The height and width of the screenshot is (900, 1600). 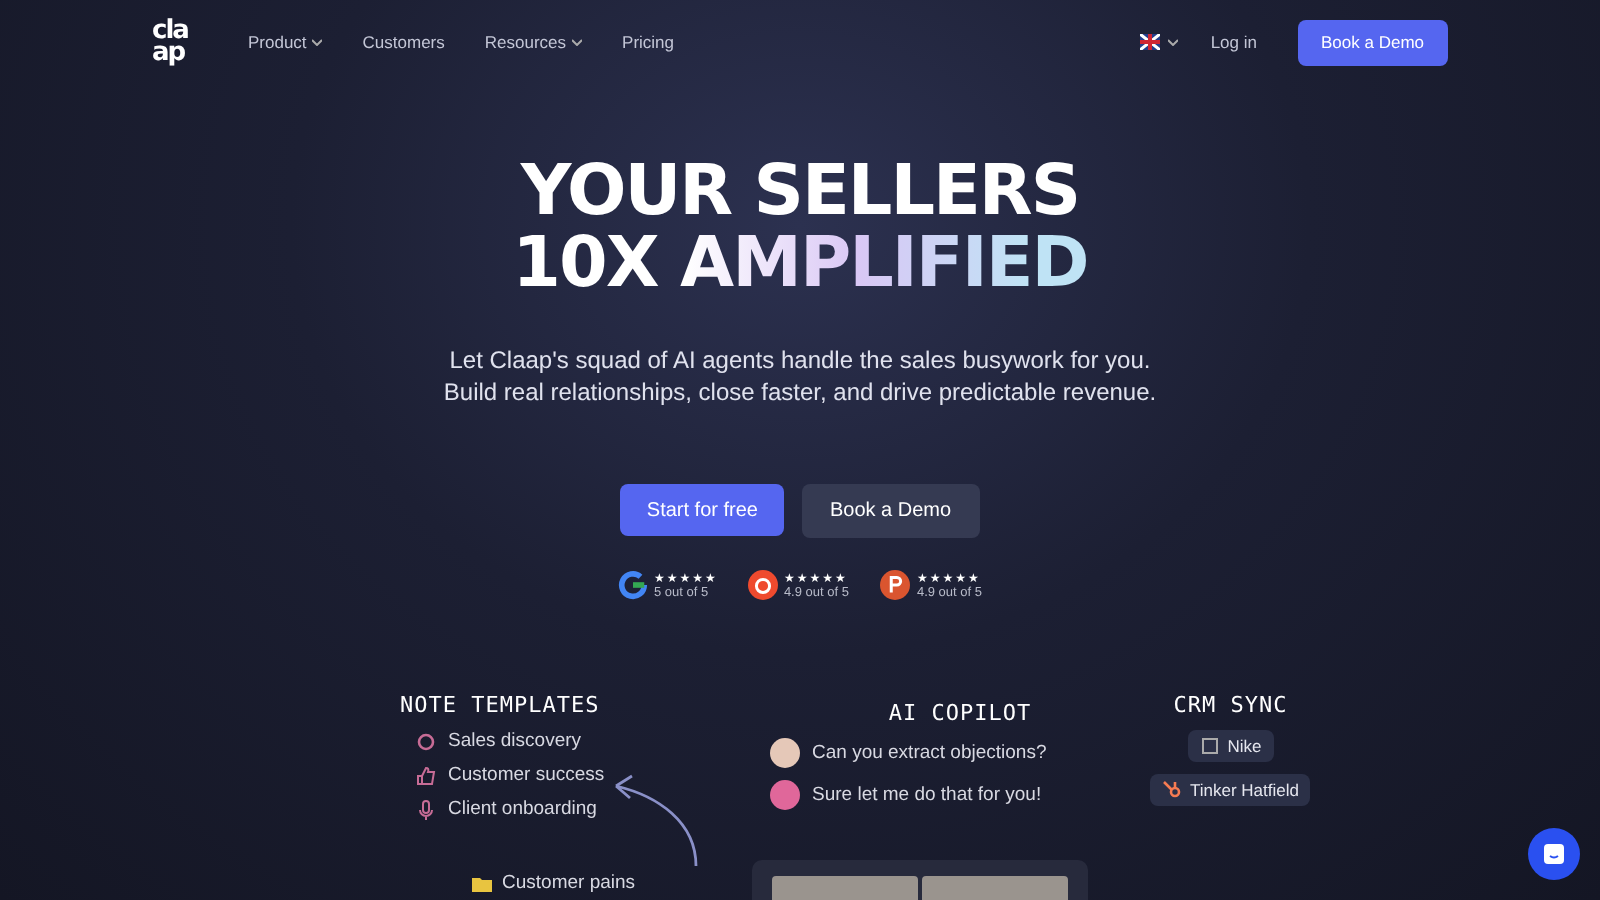 I want to click on avatar, so click(x=785, y=753).